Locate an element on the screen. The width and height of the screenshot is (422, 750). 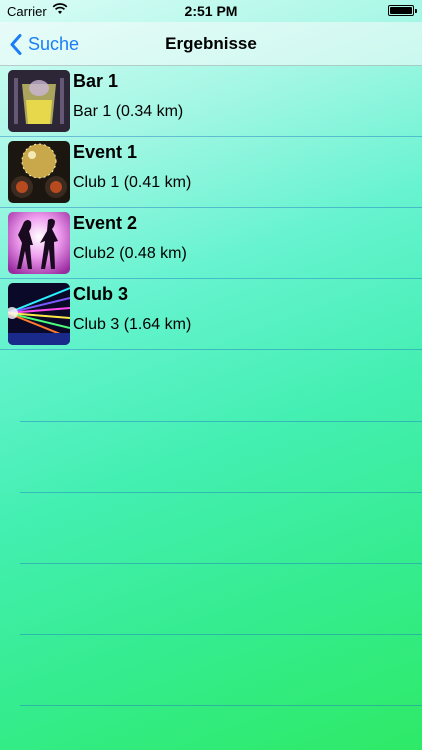
item-detail: Club 1 (0.41 km) is located at coordinates (132, 182).